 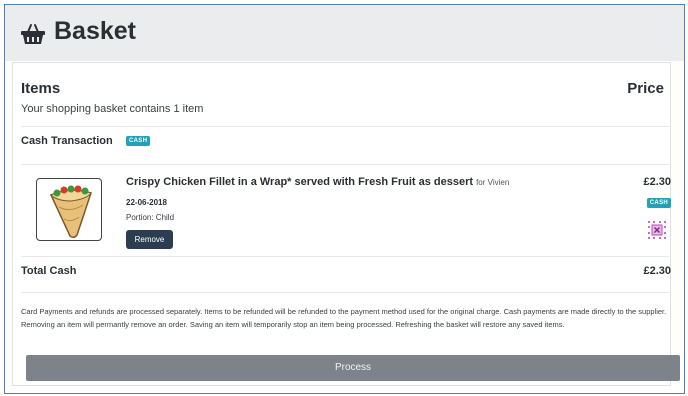 I want to click on remove-button: Remove, so click(x=149, y=239).